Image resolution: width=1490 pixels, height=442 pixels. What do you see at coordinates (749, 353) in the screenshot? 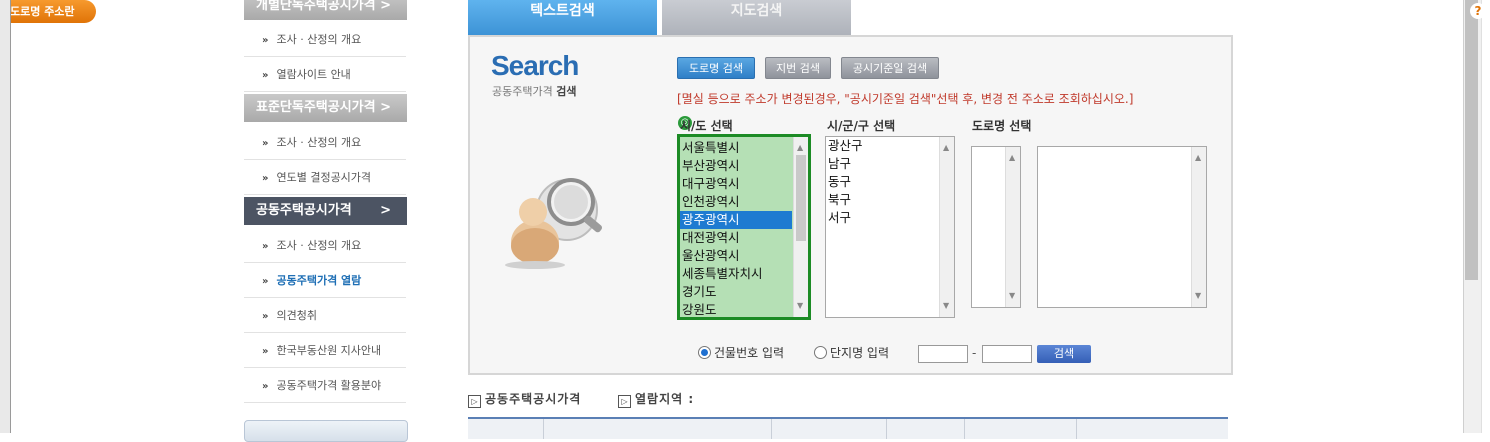
I see `radio-label: 건물번호 입력` at bounding box center [749, 353].